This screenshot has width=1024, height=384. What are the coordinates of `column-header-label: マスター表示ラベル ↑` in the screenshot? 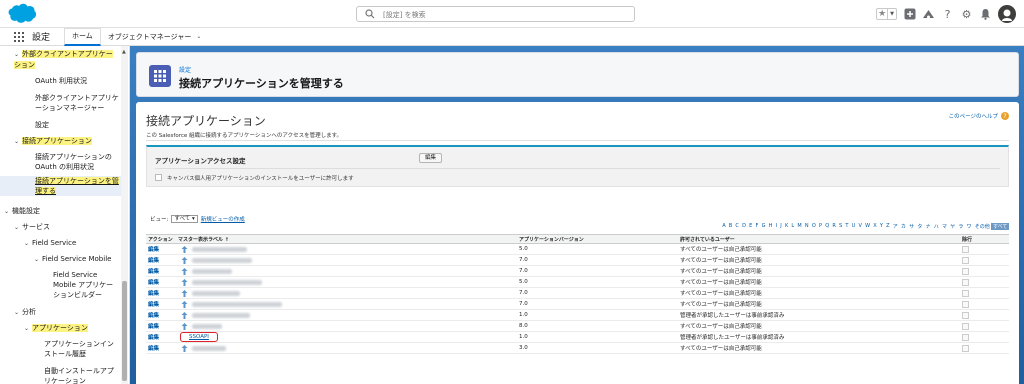 It's located at (346, 239).